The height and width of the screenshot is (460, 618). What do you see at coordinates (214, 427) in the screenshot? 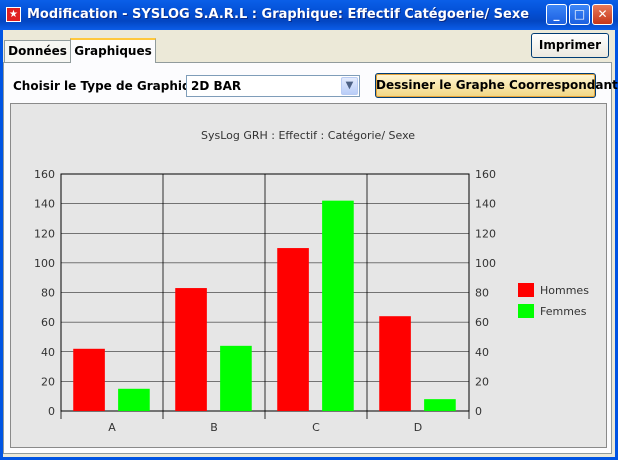
I see `x-tick-label: B` at bounding box center [214, 427].